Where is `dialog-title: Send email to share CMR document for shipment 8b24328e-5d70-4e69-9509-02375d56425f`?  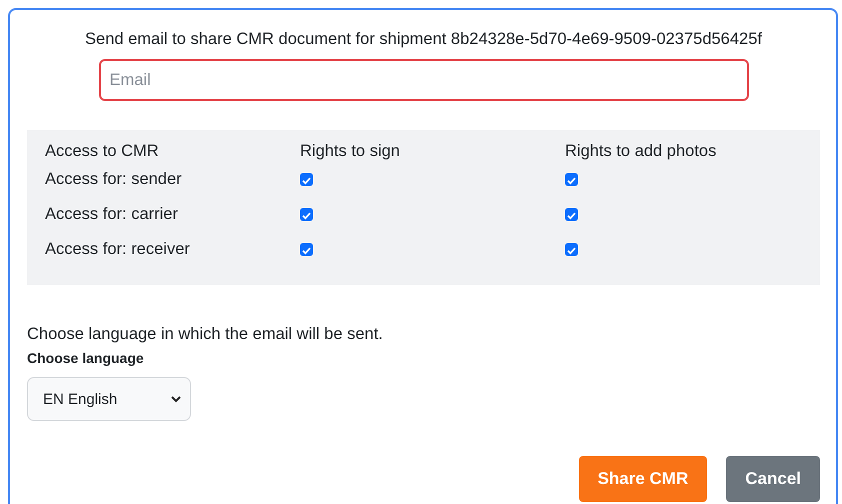 dialog-title: Send email to share CMR document for shipment 8b24328e-5d70-4e69-9509-02375d56425f is located at coordinates (423, 39).